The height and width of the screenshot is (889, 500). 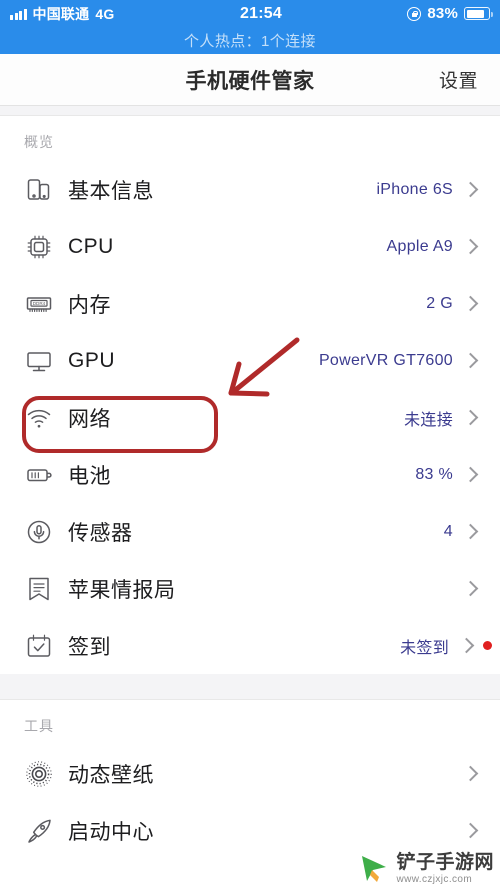 What do you see at coordinates (434, 474) in the screenshot?
I see `list-item-value: 83 %` at bounding box center [434, 474].